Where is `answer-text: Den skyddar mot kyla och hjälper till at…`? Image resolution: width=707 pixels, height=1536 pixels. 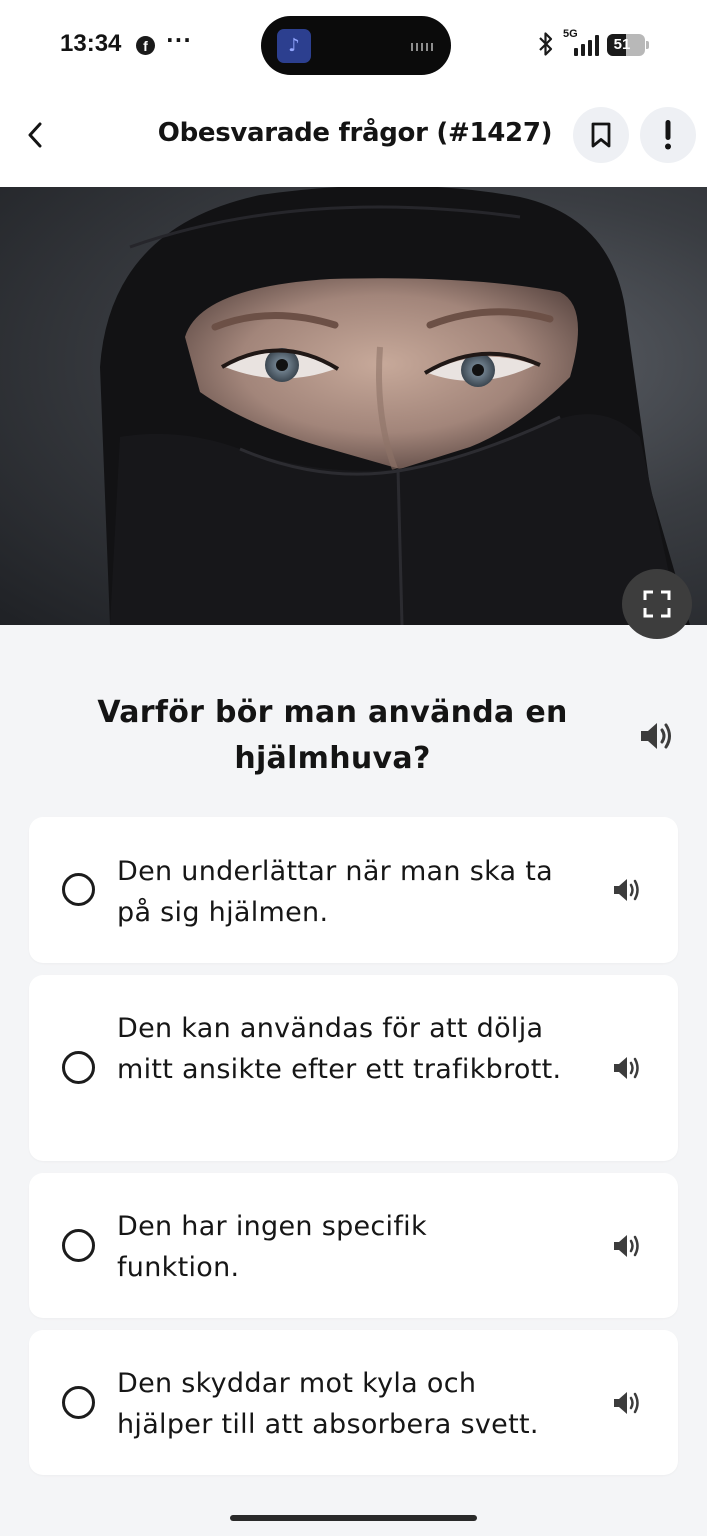
answer-text: Den skyddar mot kyla och hjälper till at… is located at coordinates (328, 1404).